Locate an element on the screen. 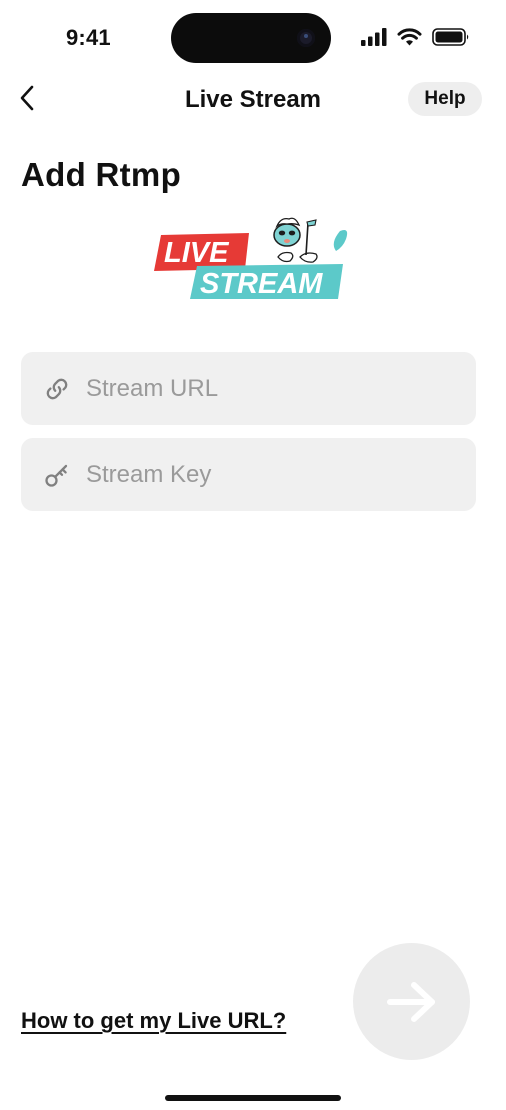  logo-live-text: LIVE is located at coordinates (197, 253).